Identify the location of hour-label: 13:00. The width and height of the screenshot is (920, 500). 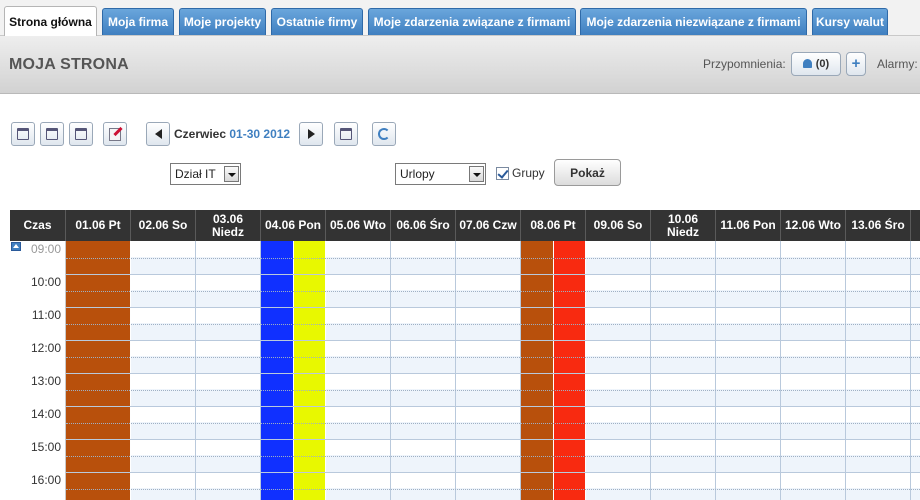
(45, 381).